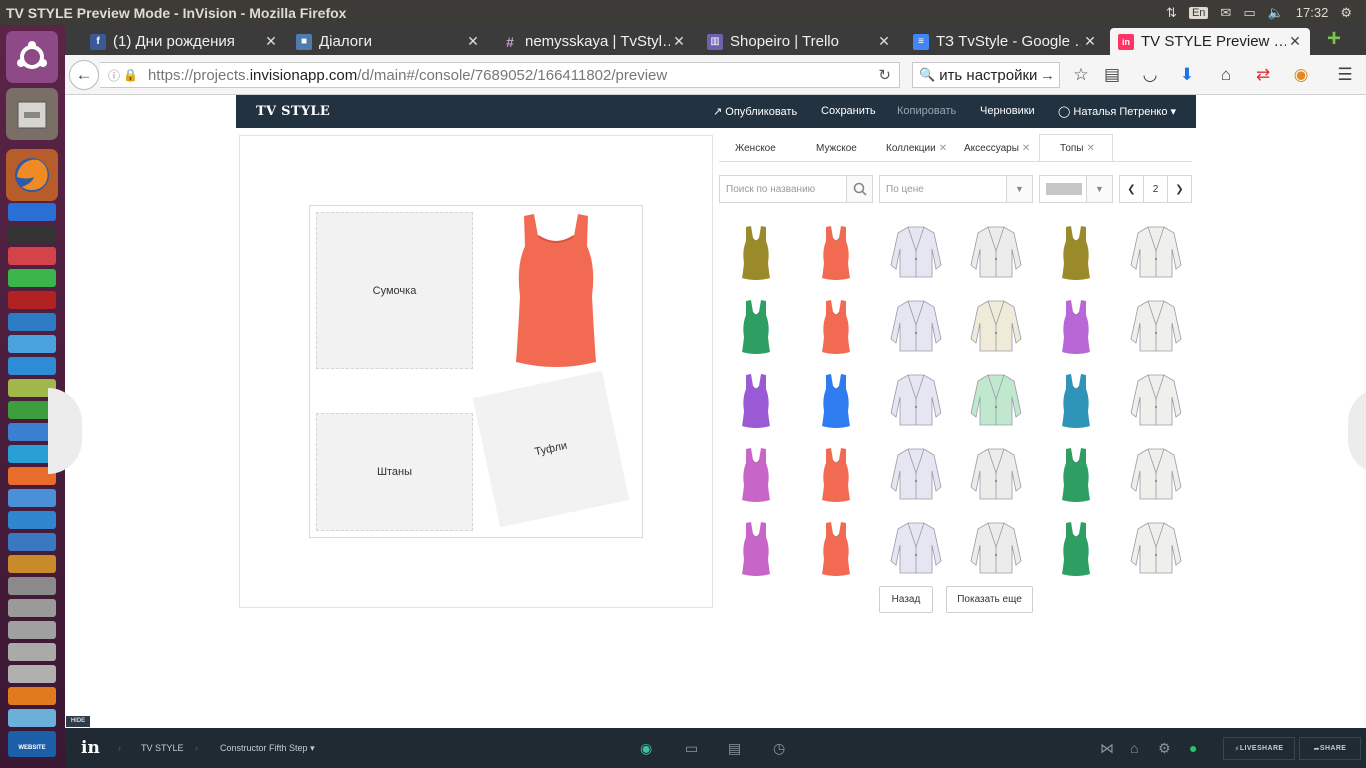  I want to click on publish-button: ↗ Опубликовать, so click(755, 111).